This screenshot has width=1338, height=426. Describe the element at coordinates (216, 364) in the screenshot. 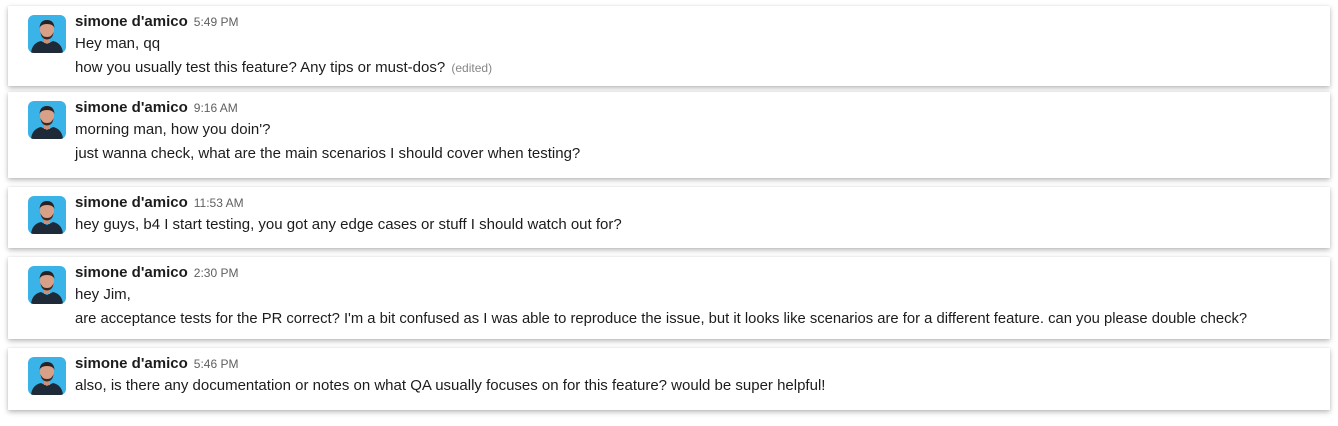

I see `timestamp: 5:46 PM` at that location.